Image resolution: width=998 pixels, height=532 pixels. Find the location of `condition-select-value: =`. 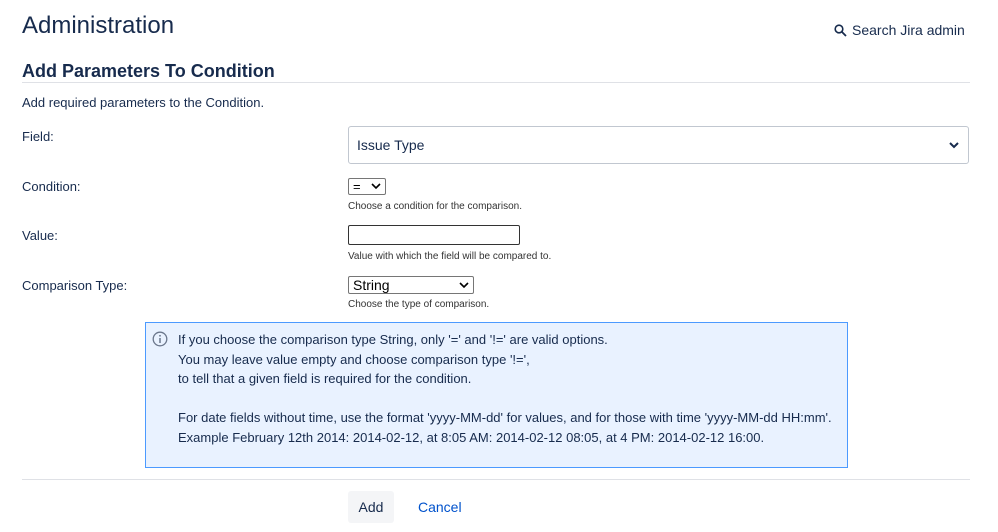

condition-select-value: = is located at coordinates (357, 186).